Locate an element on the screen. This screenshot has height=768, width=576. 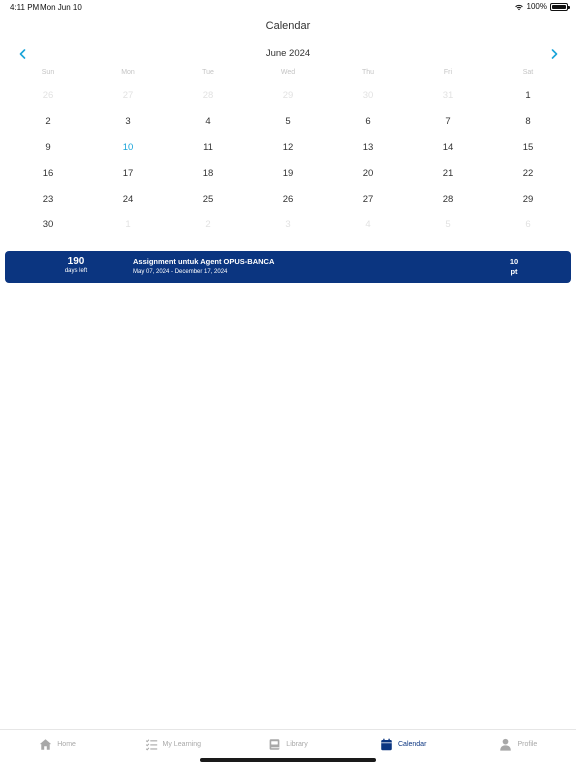
weekday-label: Wed is located at coordinates (288, 72).